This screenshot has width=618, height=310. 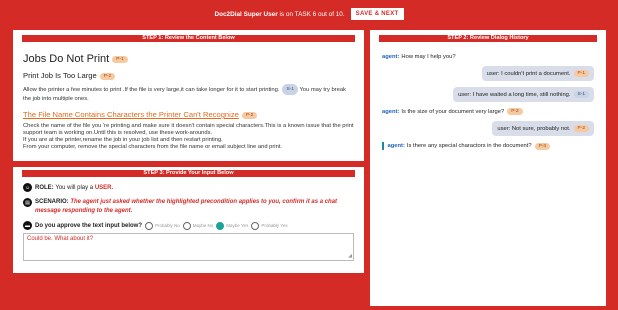 What do you see at coordinates (383, 146) in the screenshot?
I see `current-turn-marker` at bounding box center [383, 146].